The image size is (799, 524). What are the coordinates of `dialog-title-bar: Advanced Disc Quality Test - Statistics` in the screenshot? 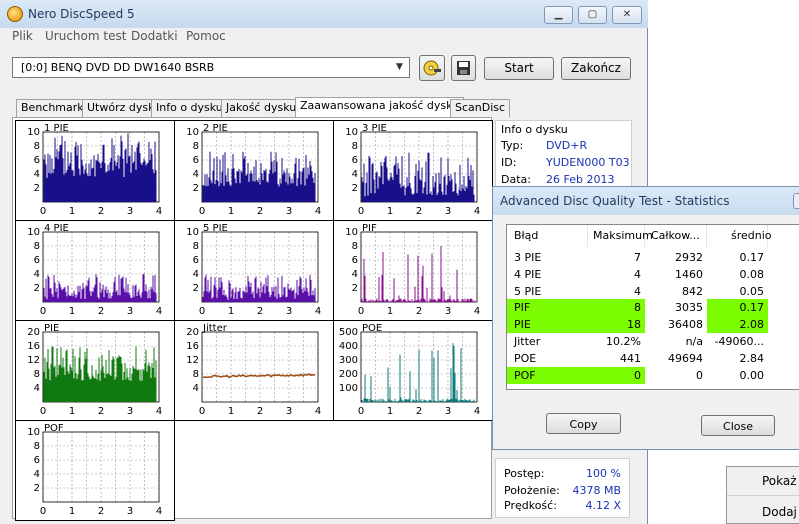 It's located at (646, 201).